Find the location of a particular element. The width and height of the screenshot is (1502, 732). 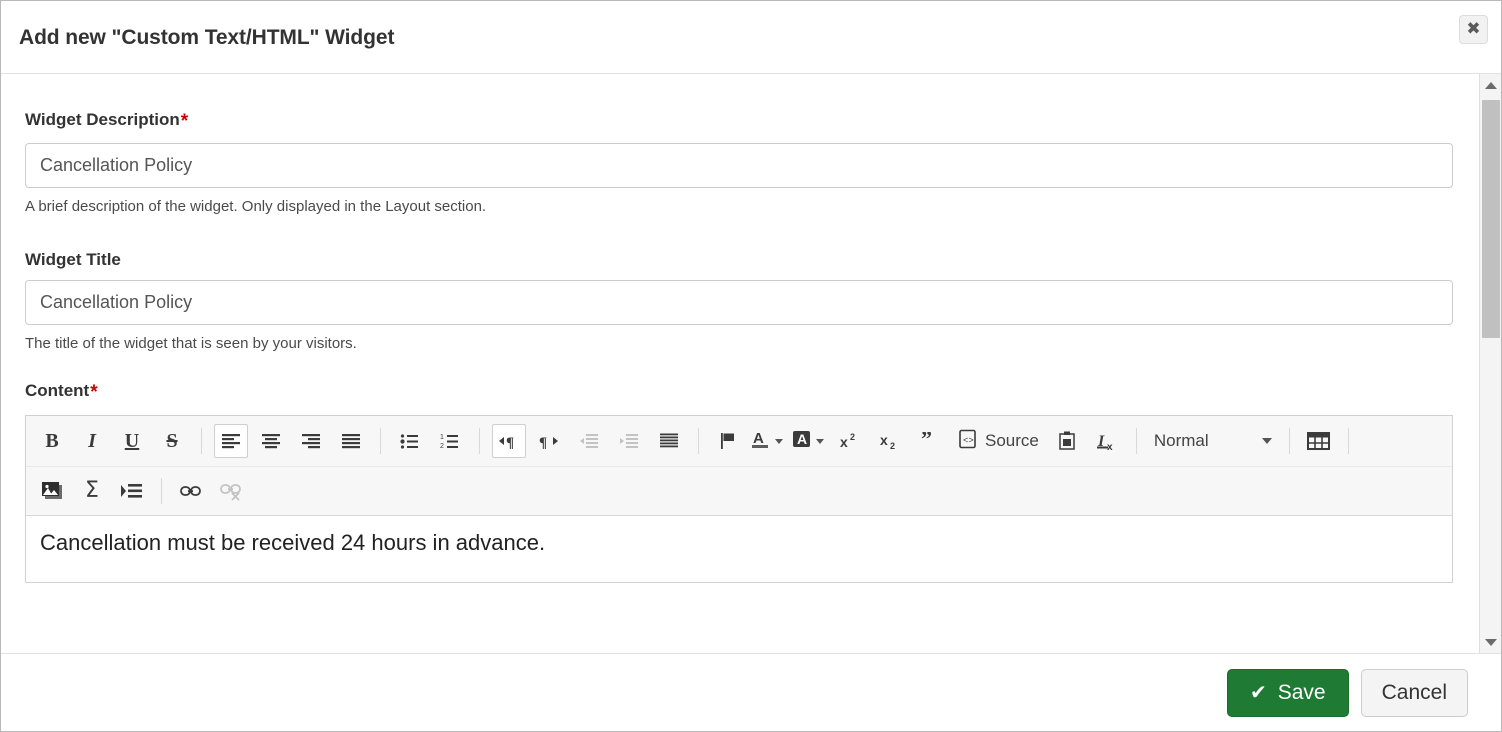

text-color-icon: A is located at coordinates (761, 441).